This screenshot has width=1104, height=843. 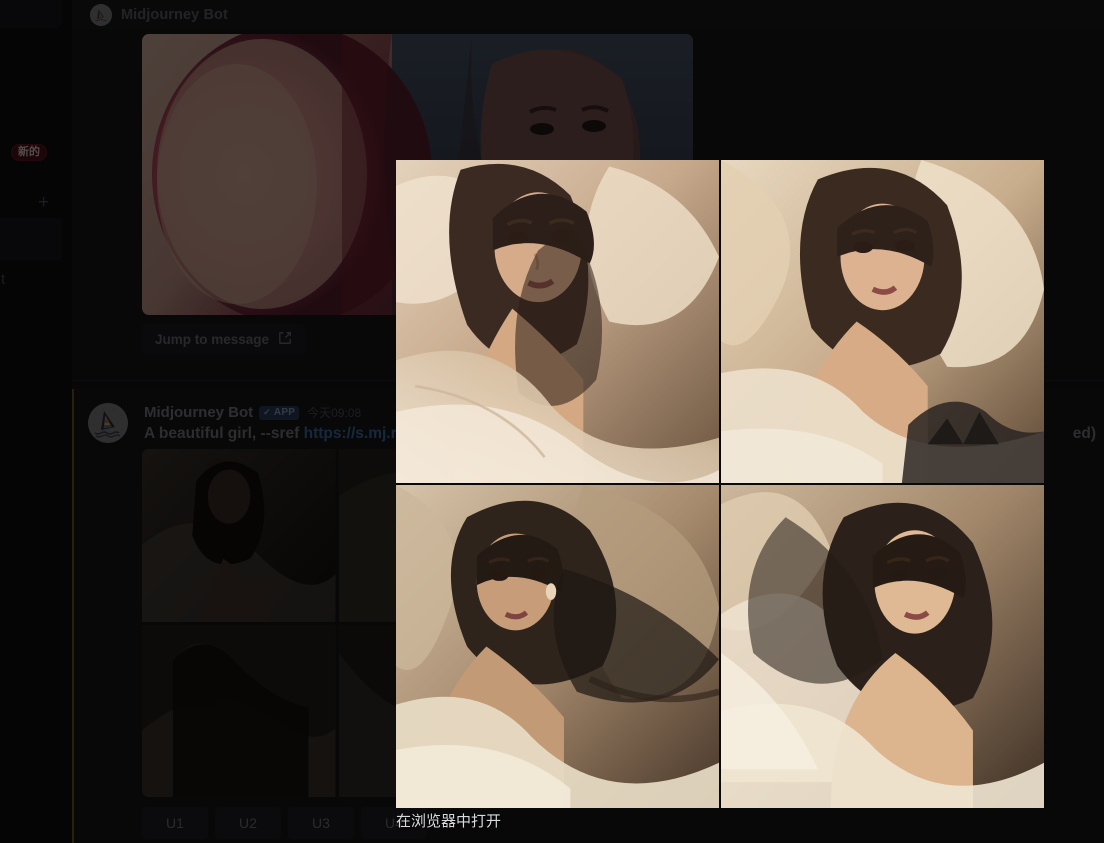 I want to click on app-badge: ✓ APP, so click(x=279, y=412).